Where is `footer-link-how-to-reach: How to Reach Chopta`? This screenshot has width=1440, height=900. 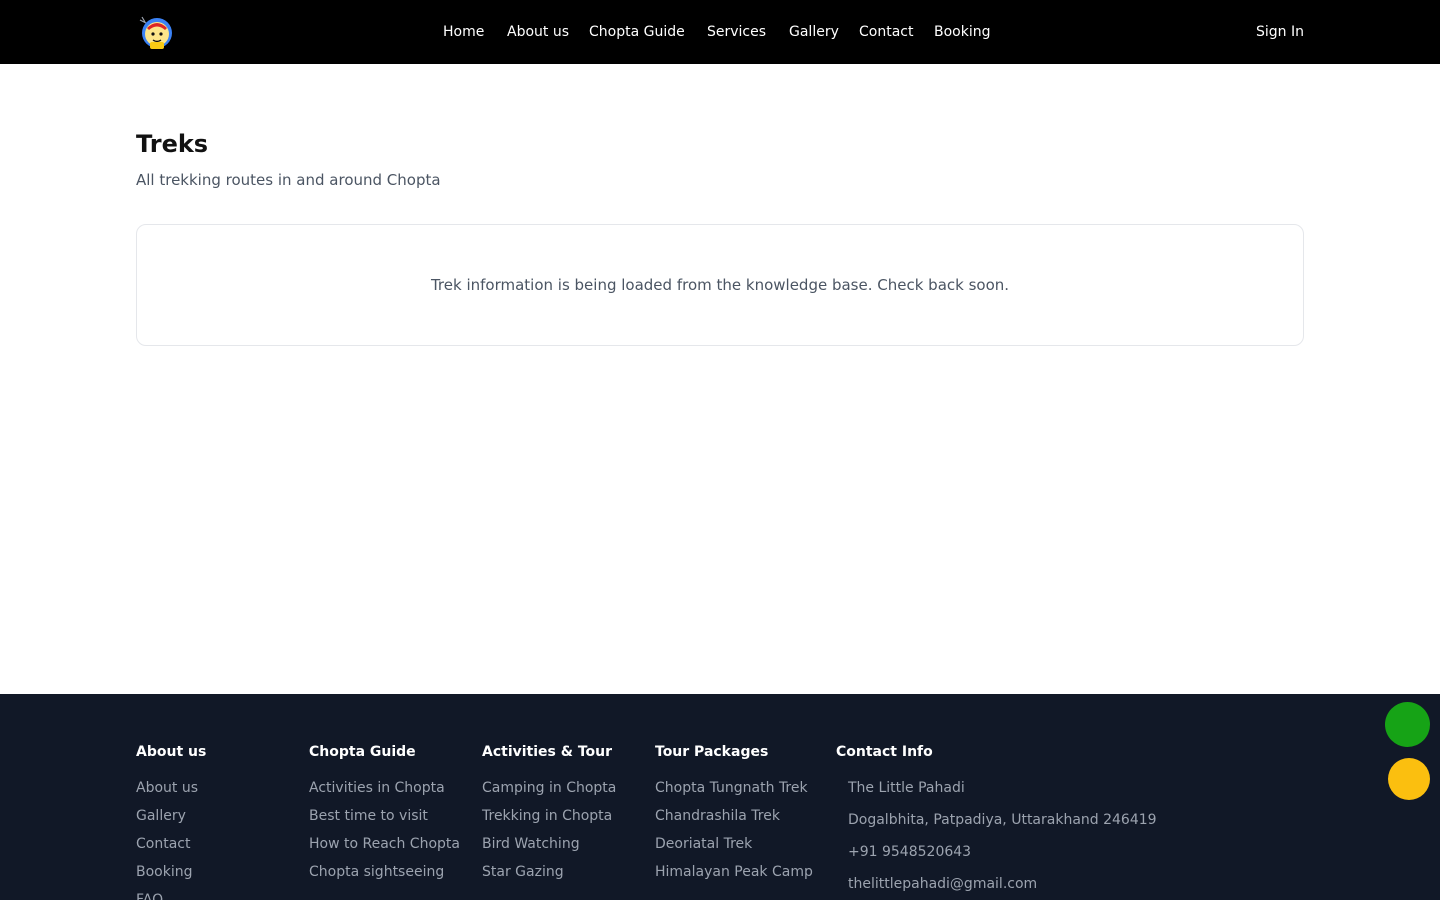 footer-link-how-to-reach: How to Reach Chopta is located at coordinates (384, 844).